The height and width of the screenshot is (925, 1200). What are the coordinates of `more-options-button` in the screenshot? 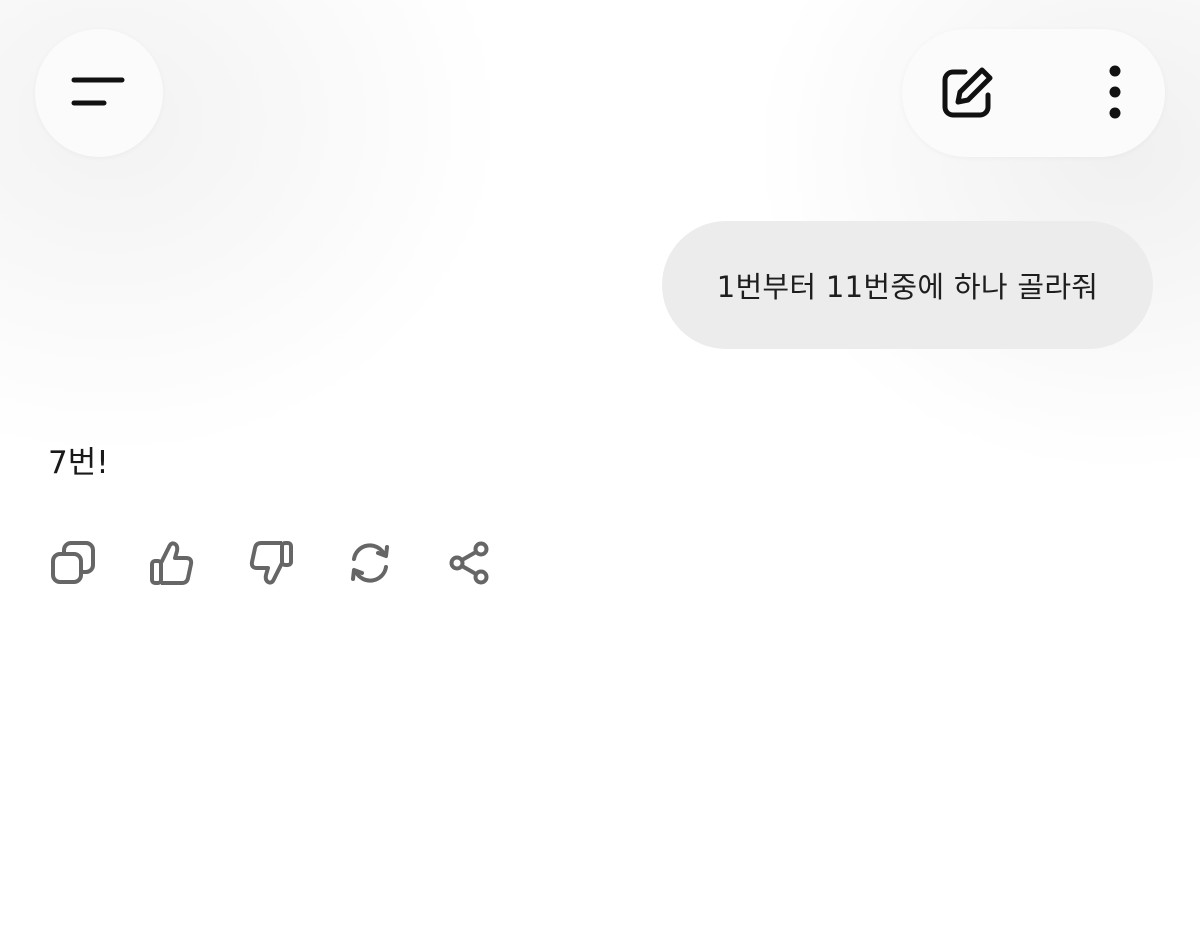 It's located at (1115, 93).